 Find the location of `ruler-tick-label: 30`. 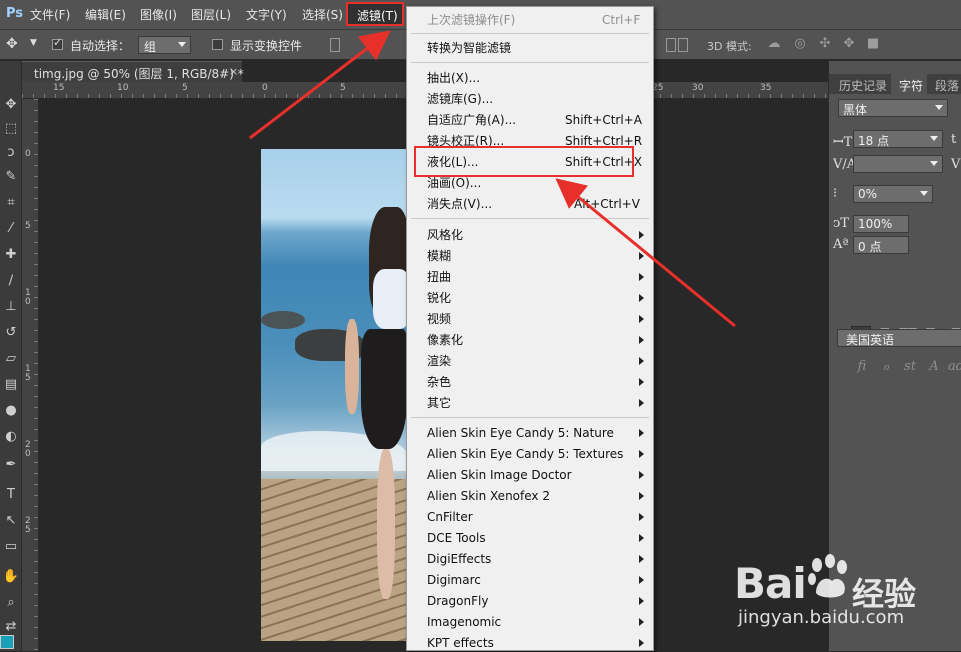

ruler-tick-label: 30 is located at coordinates (698, 88).